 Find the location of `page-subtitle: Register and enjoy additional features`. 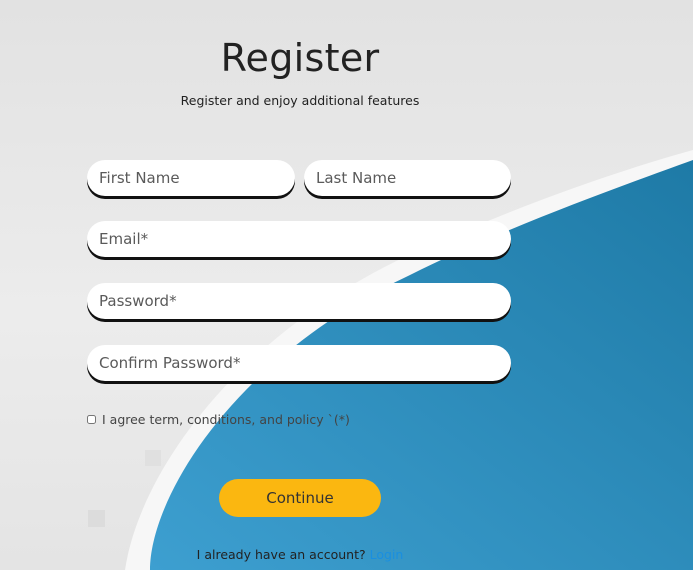

page-subtitle: Register and enjoy additional features is located at coordinates (300, 100).